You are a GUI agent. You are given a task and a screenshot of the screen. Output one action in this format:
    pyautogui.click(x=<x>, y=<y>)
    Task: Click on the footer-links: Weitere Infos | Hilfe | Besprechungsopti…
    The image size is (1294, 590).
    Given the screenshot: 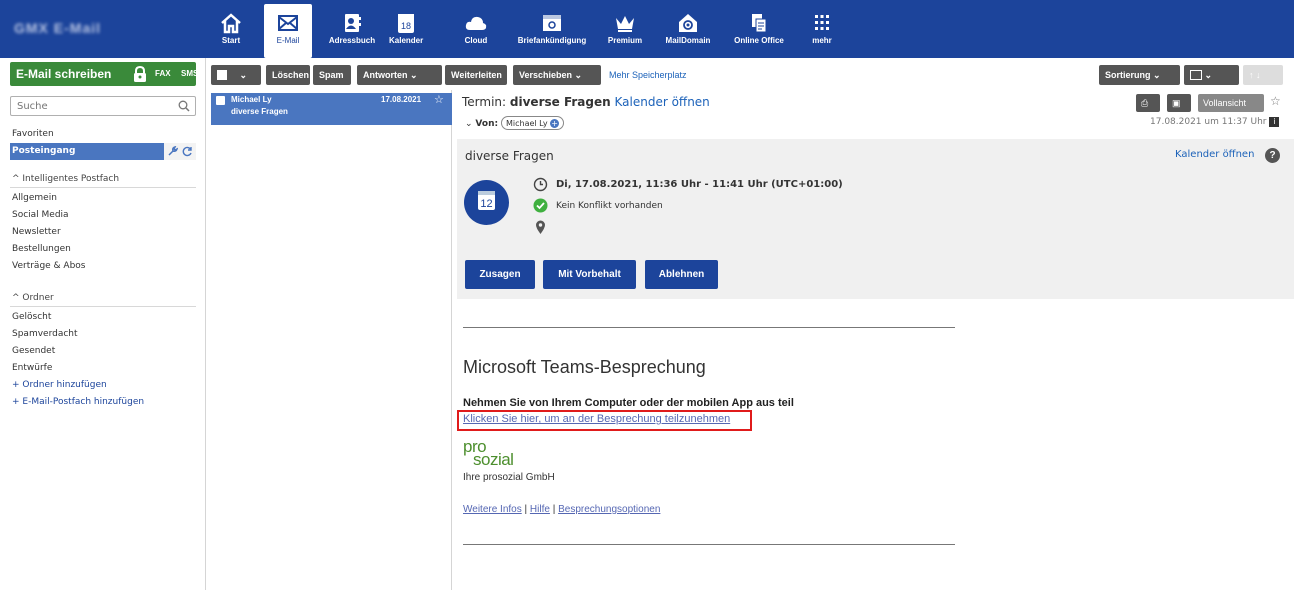 What is the action you would take?
    pyautogui.click(x=562, y=509)
    